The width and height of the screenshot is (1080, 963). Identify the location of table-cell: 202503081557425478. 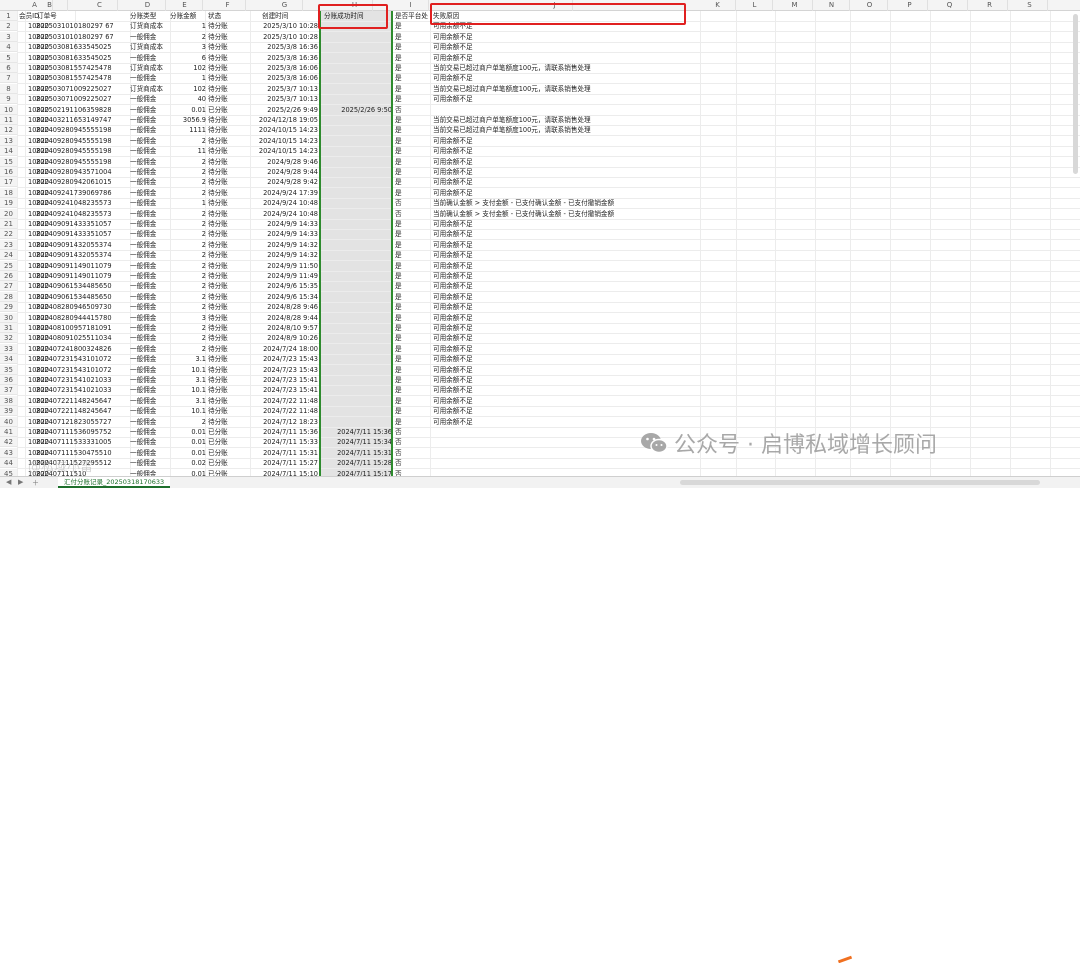
(86, 68).